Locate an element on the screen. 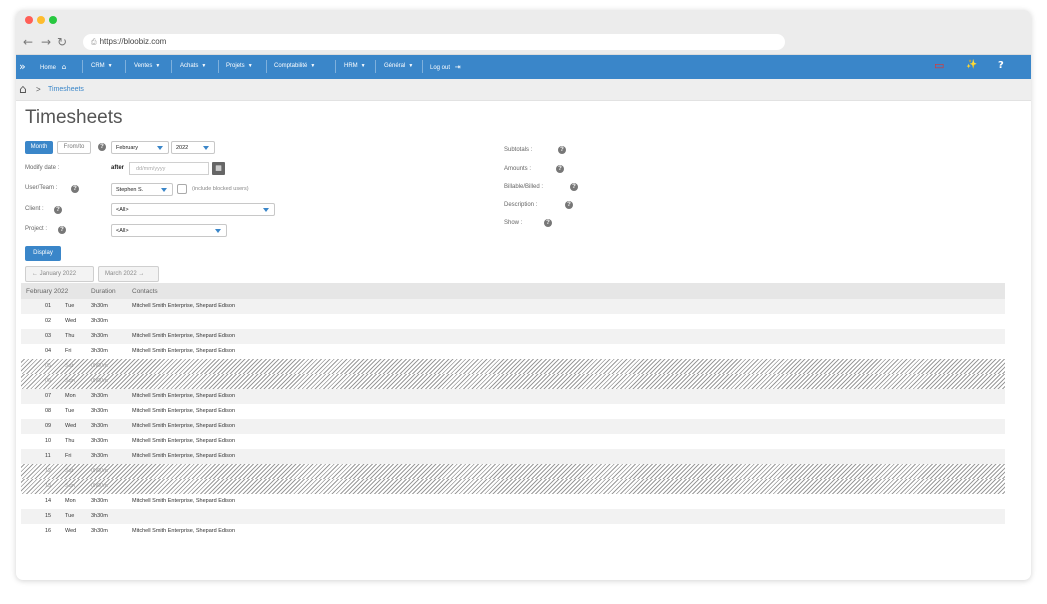 The height and width of the screenshot is (604, 1047). day-number: 01 is located at coordinates (48, 306).